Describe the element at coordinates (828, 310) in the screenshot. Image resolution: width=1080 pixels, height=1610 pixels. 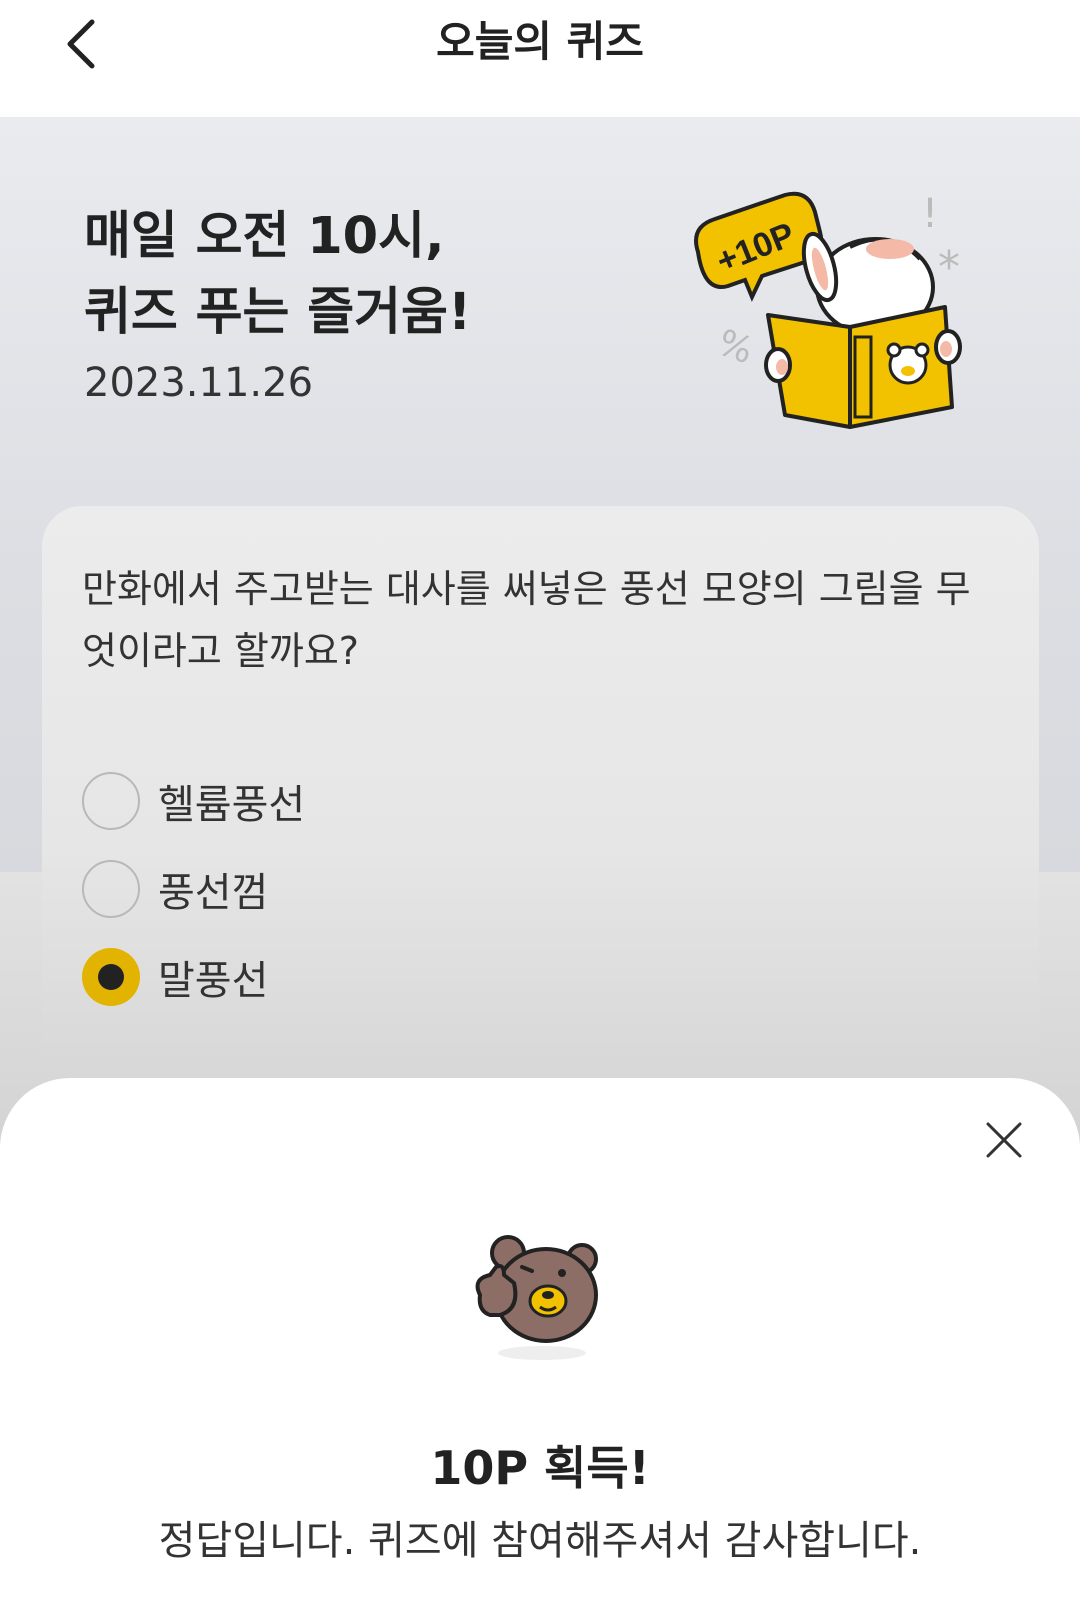
I see `reading-rabbit-illustration: +10P ! * %` at that location.